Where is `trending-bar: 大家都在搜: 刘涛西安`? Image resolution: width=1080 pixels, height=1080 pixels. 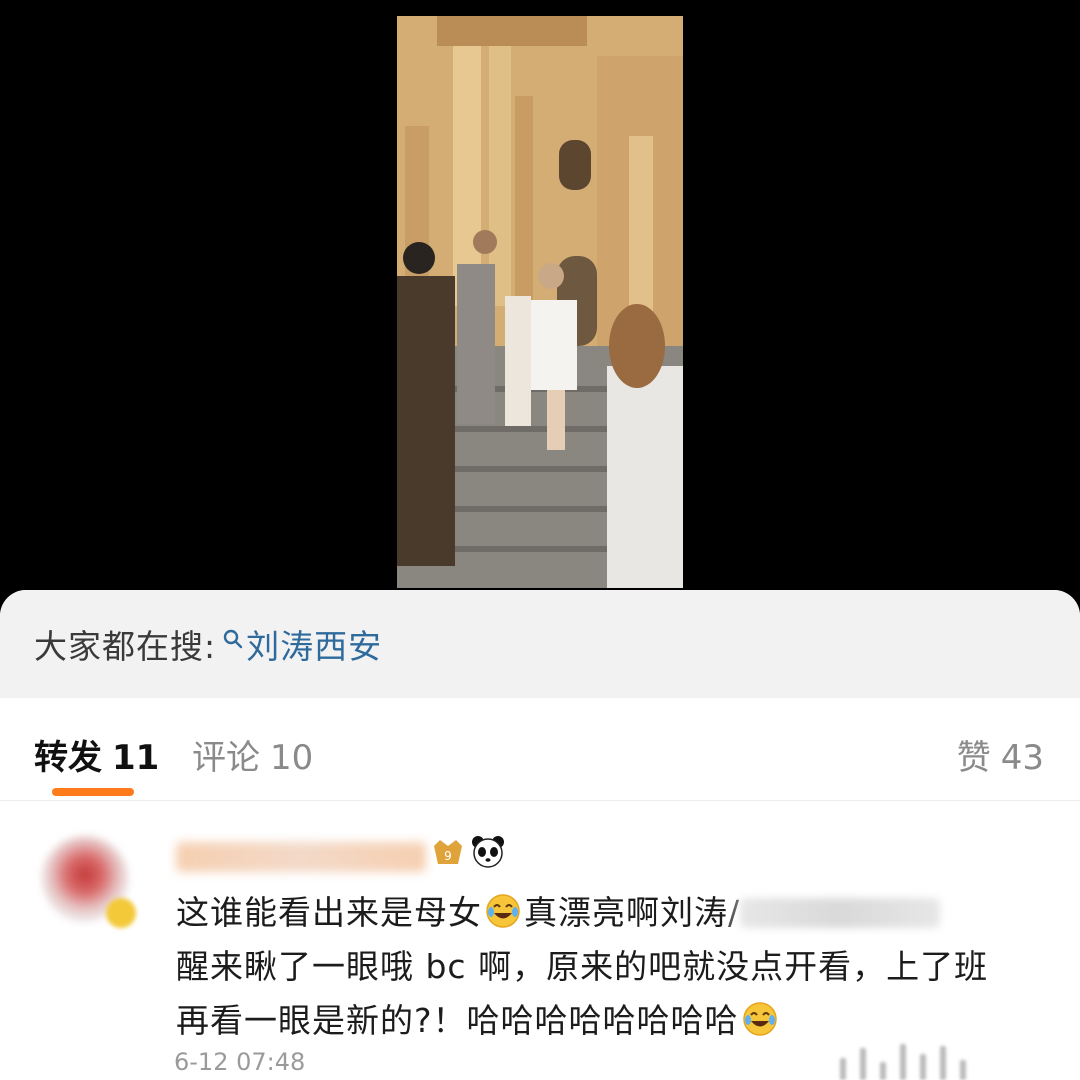
trending-bar: 大家都在搜: 刘涛西安 is located at coordinates (540, 644).